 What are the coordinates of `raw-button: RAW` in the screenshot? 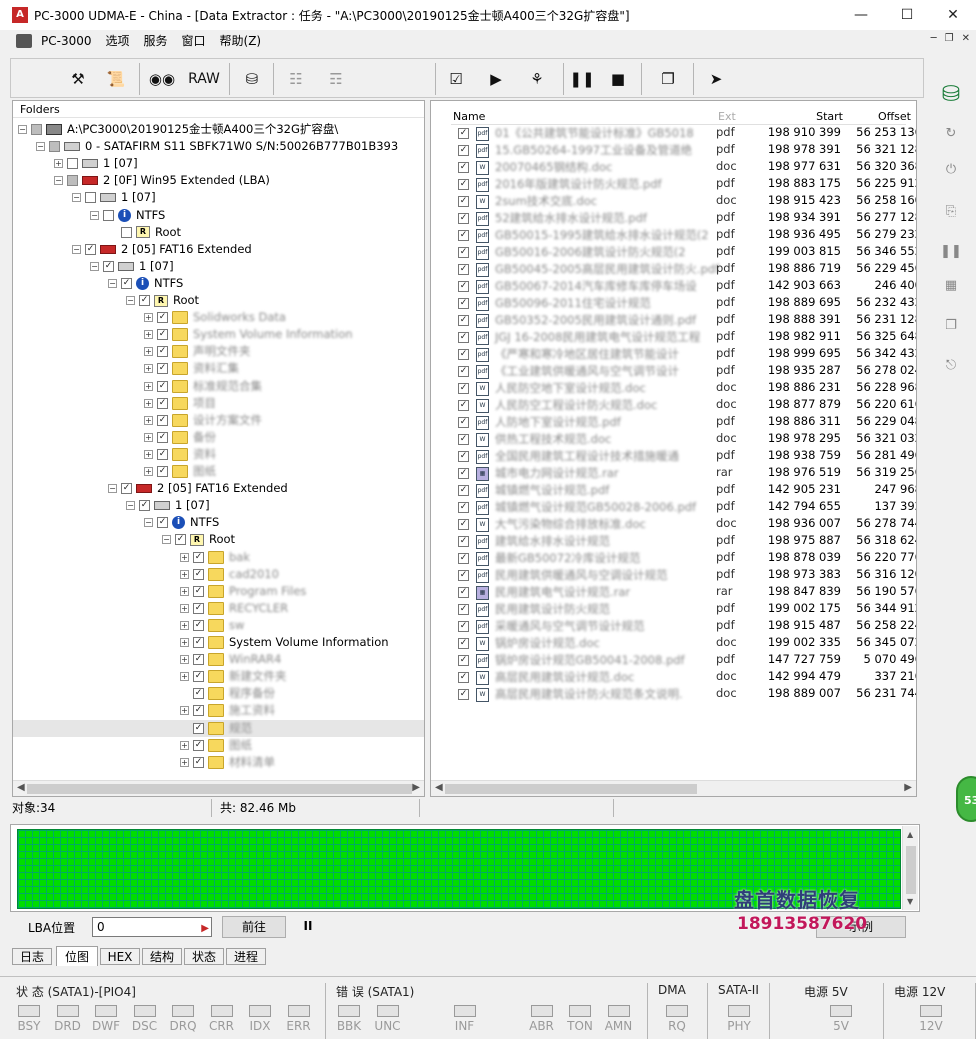 It's located at (204, 79).